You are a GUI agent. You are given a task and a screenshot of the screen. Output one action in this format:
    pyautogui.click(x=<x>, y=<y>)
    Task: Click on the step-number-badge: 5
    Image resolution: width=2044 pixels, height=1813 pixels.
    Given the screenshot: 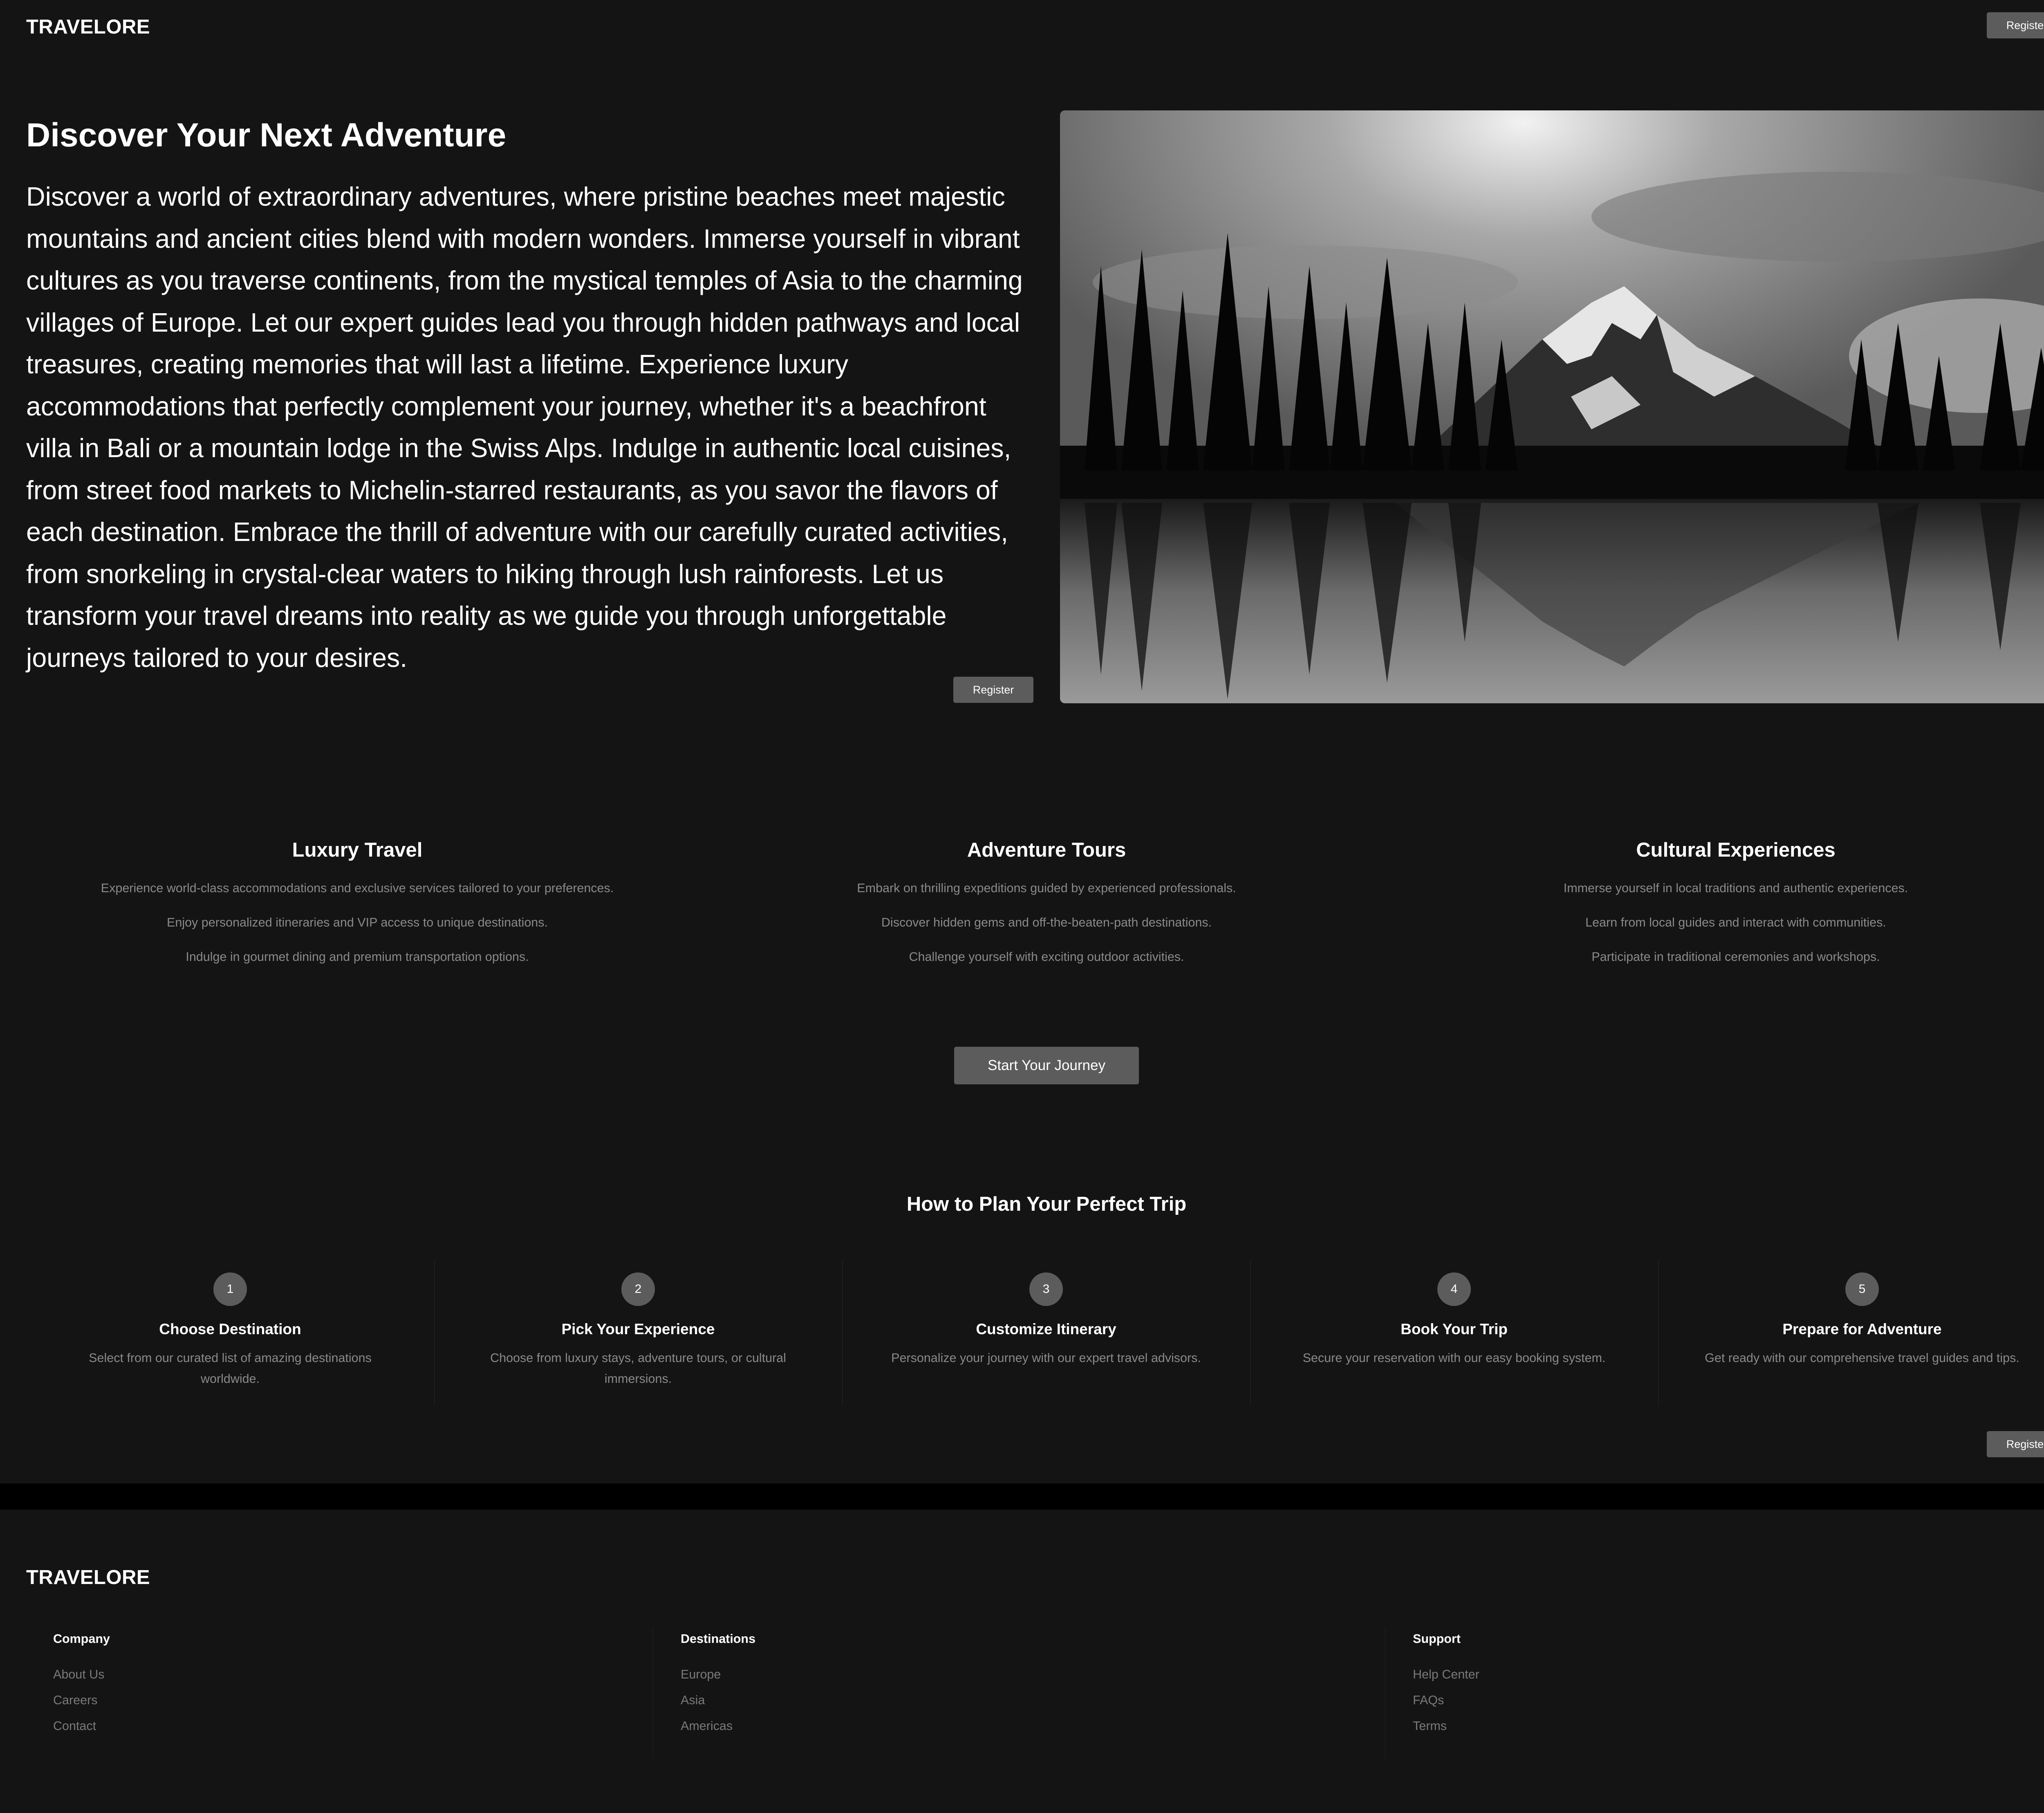 What is the action you would take?
    pyautogui.click(x=1862, y=1289)
    